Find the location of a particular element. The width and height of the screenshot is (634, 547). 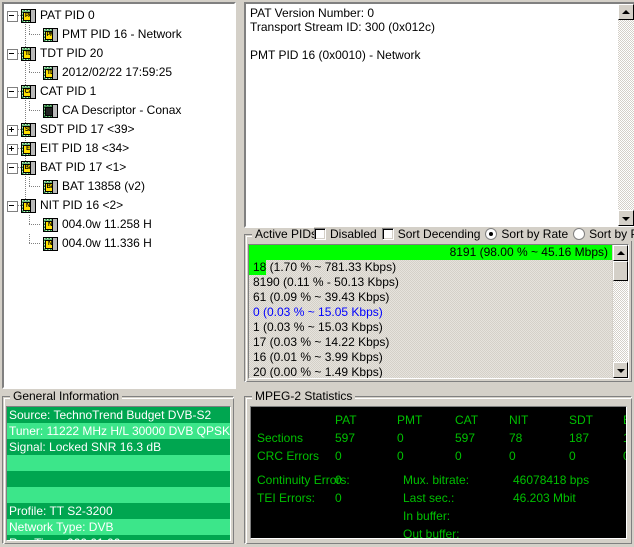

tree-node-child: NI 004.0w 11.258 H is located at coordinates (119, 224).